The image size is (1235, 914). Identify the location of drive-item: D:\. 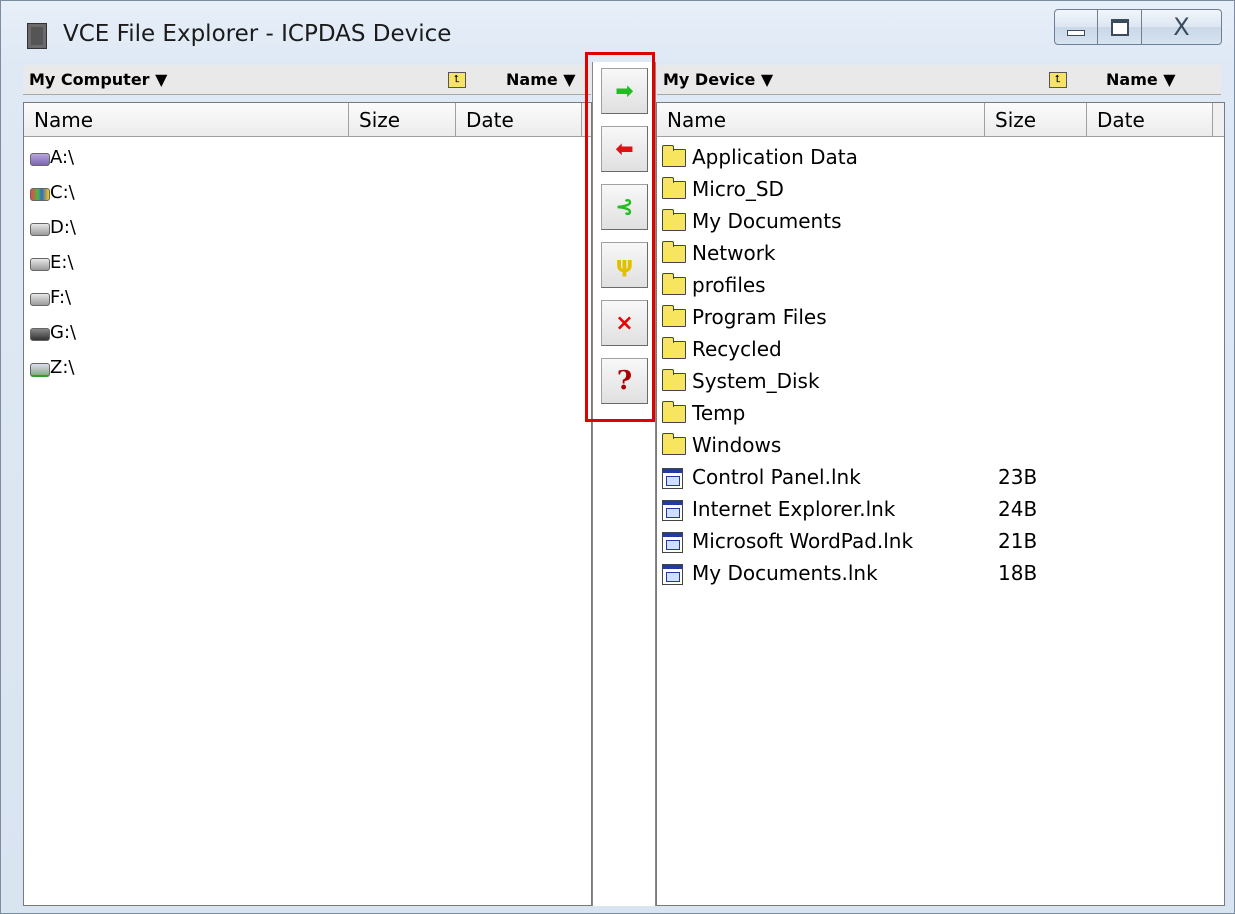
(305, 228).